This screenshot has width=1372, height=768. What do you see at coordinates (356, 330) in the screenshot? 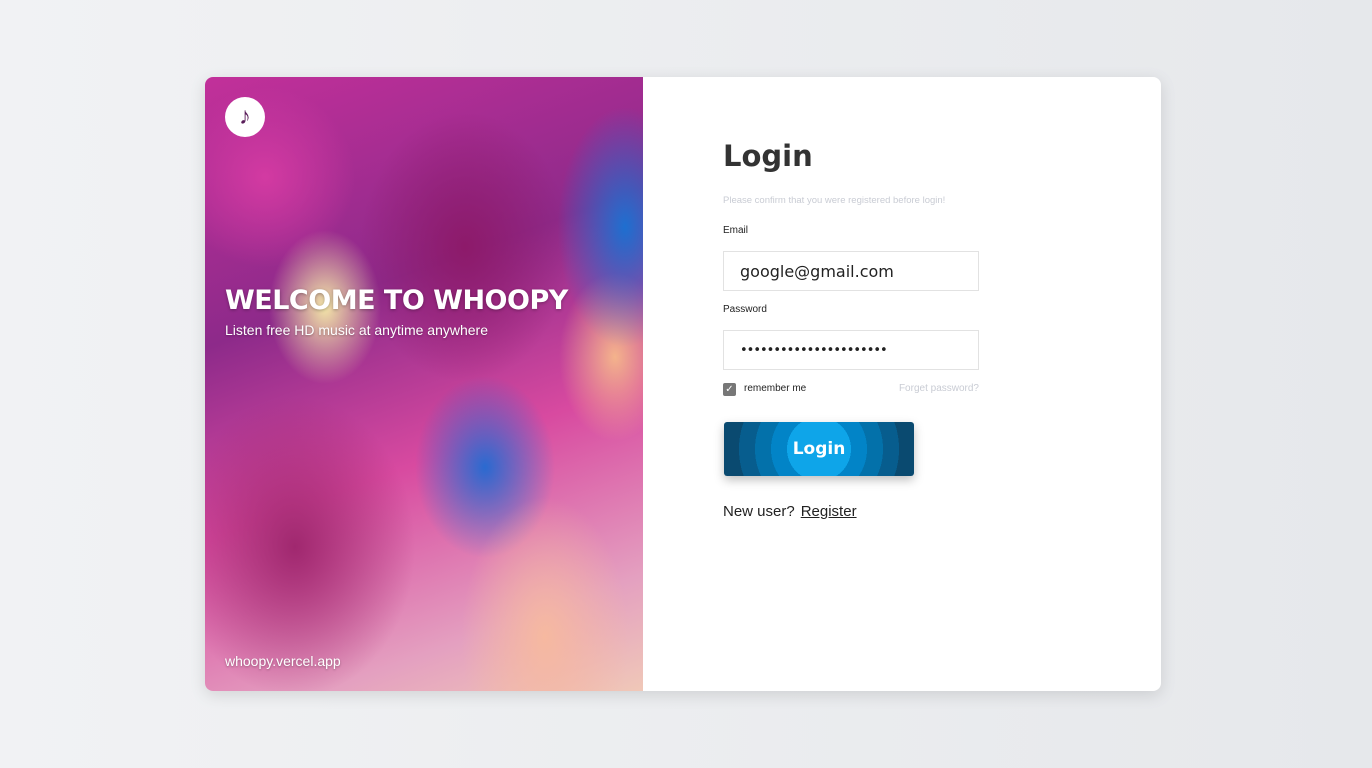
I see `welcome-subtitle: Listen free HD music at anytime anywhere` at bounding box center [356, 330].